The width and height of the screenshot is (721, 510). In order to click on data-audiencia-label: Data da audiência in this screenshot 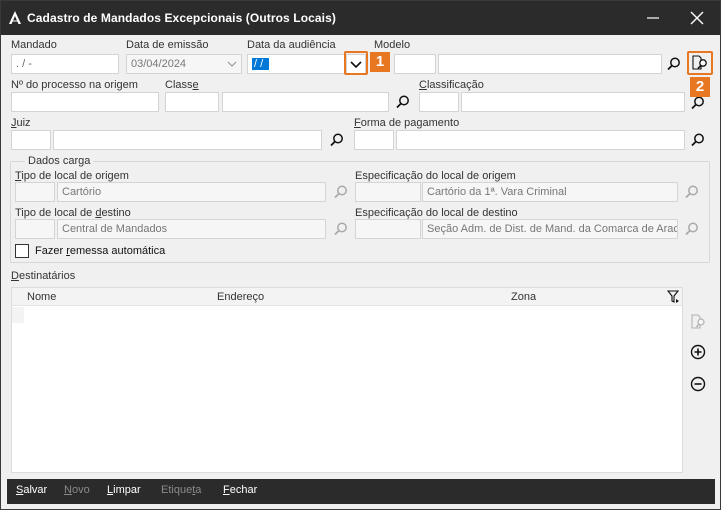, I will do `click(291, 45)`.